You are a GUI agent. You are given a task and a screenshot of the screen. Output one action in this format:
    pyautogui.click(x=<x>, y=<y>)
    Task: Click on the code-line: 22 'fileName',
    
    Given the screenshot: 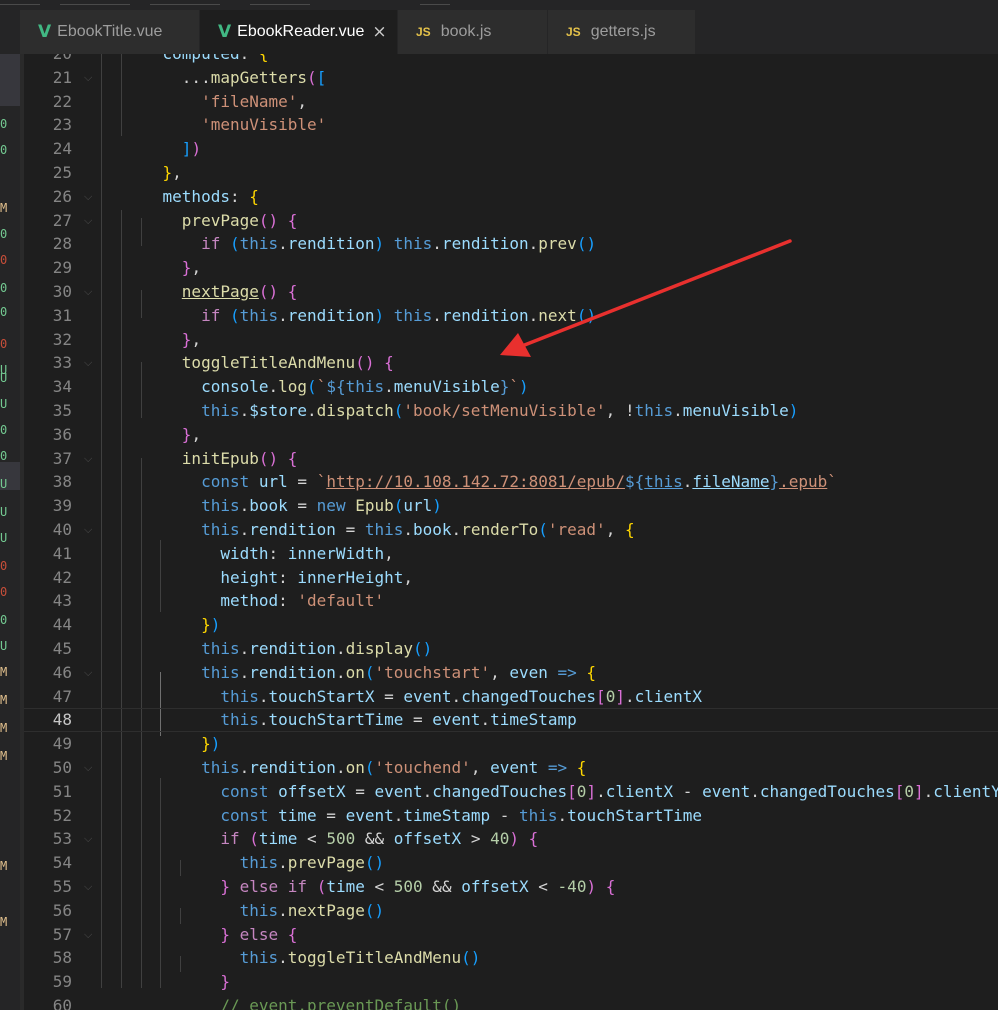 What is the action you would take?
    pyautogui.click(x=511, y=102)
    